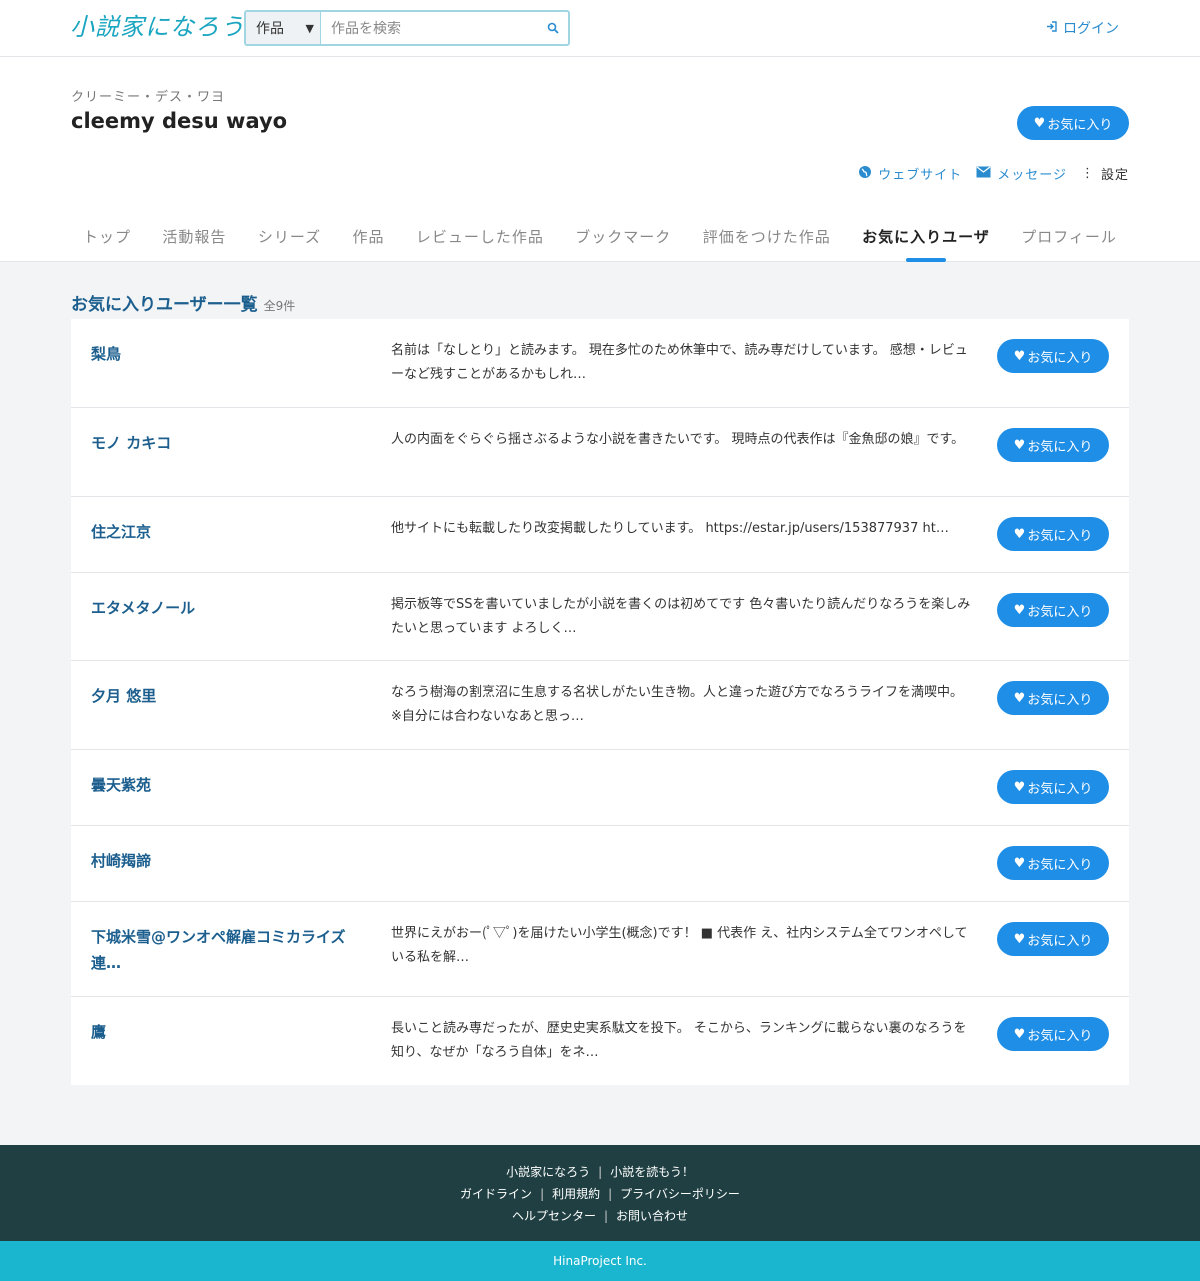 The width and height of the screenshot is (1200, 1281). I want to click on login-label: ログイン, so click(1091, 29).